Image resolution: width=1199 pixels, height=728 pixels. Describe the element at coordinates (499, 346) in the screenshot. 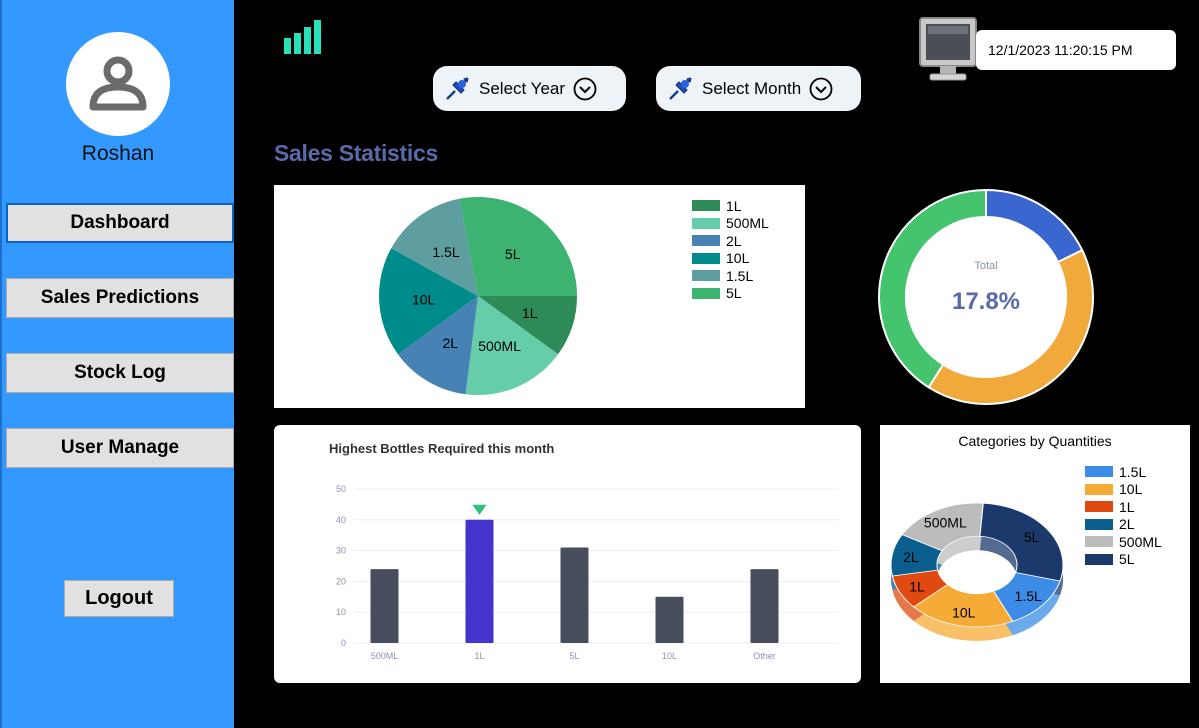

I see `pie-slice-label: 500ML` at that location.